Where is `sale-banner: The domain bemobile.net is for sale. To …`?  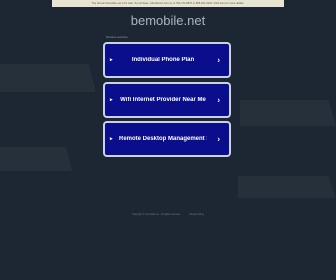 sale-banner: The domain bemobile.net is for sale. To … is located at coordinates (168, 3).